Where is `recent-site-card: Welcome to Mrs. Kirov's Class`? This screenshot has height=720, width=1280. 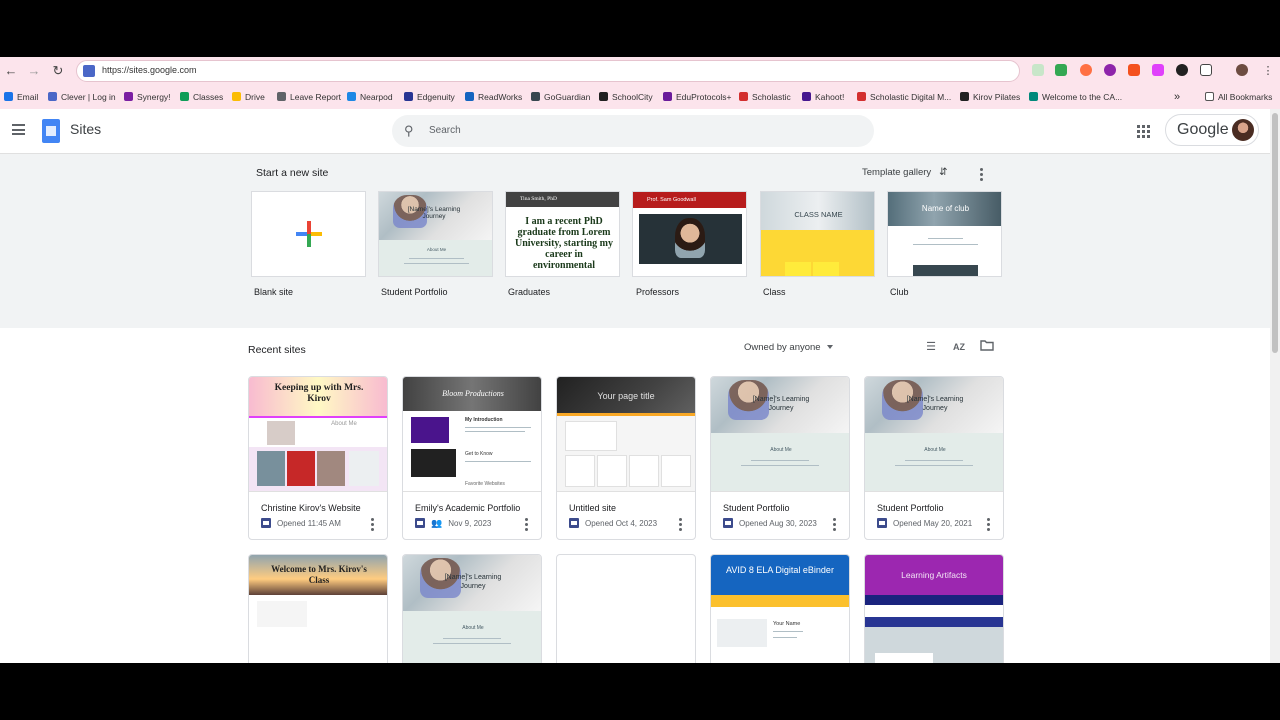 recent-site-card: Welcome to Mrs. Kirov's Class is located at coordinates (318, 608).